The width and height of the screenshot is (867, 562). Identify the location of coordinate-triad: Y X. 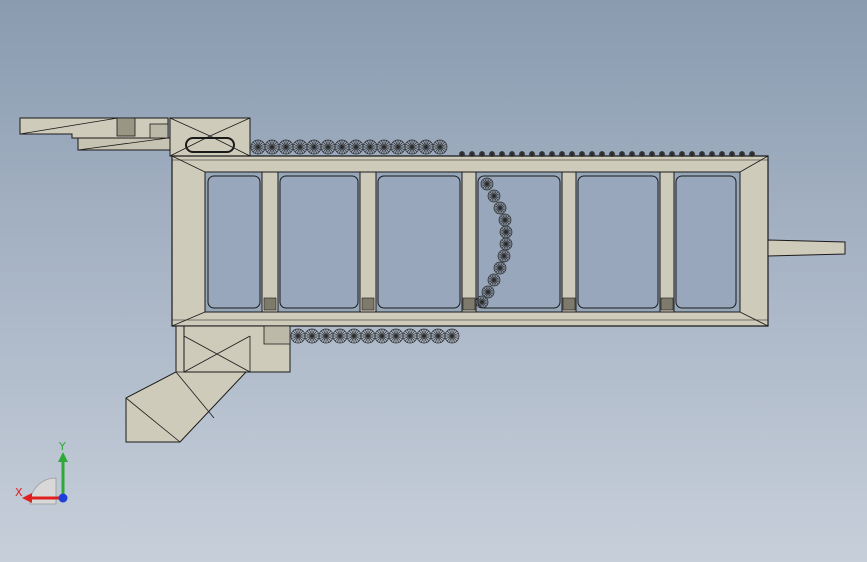
(45, 474).